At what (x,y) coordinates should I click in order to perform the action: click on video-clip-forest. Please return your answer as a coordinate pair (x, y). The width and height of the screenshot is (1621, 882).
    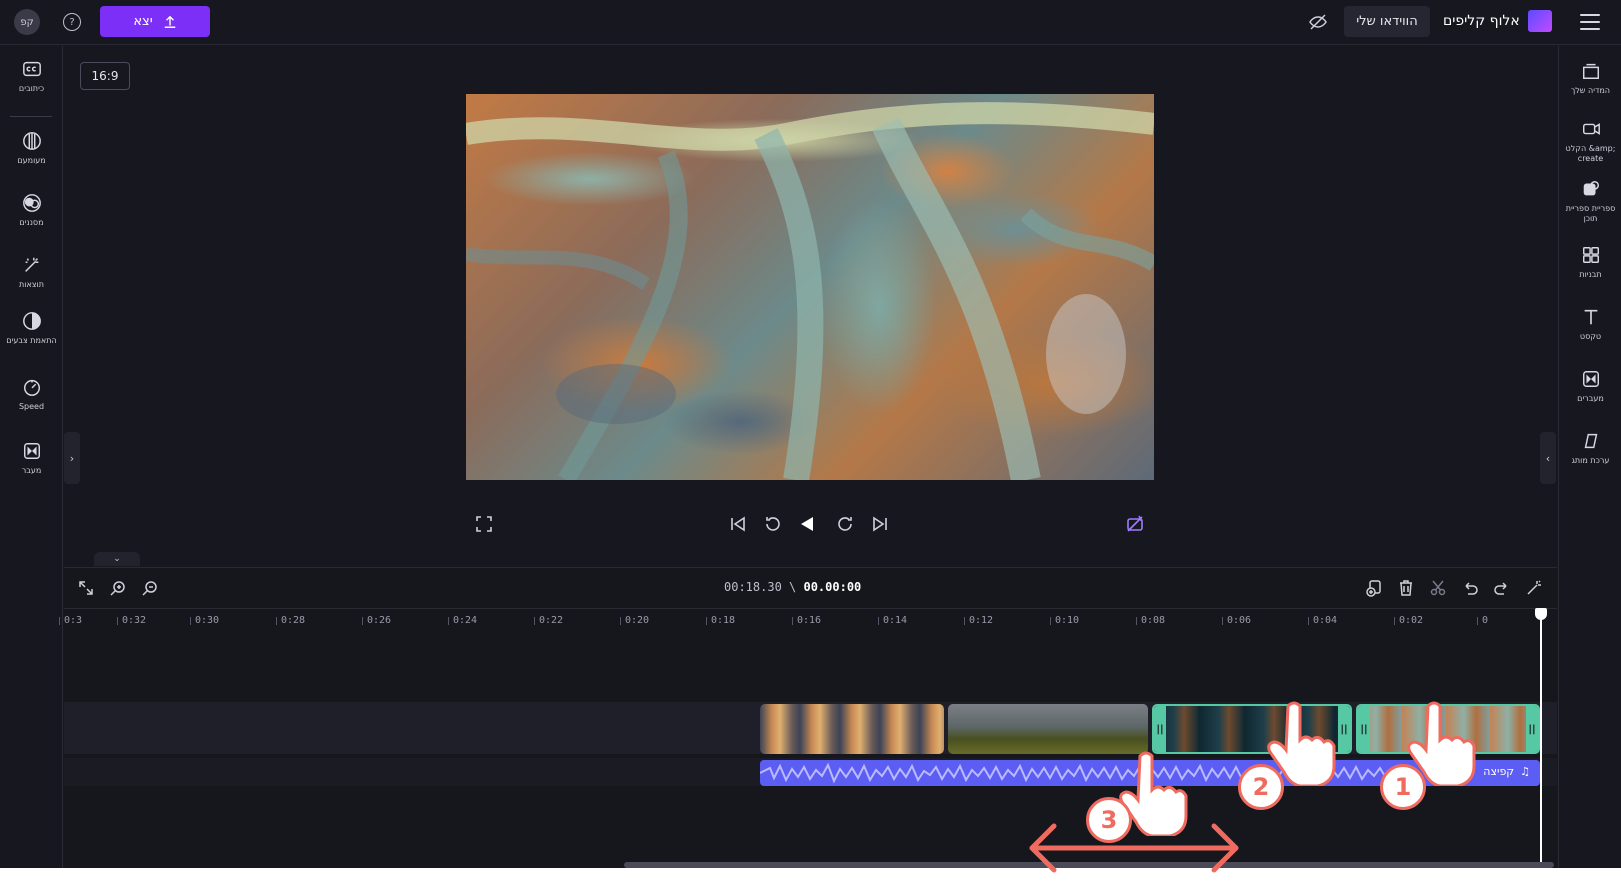
    Looking at the image, I should click on (1048, 729).